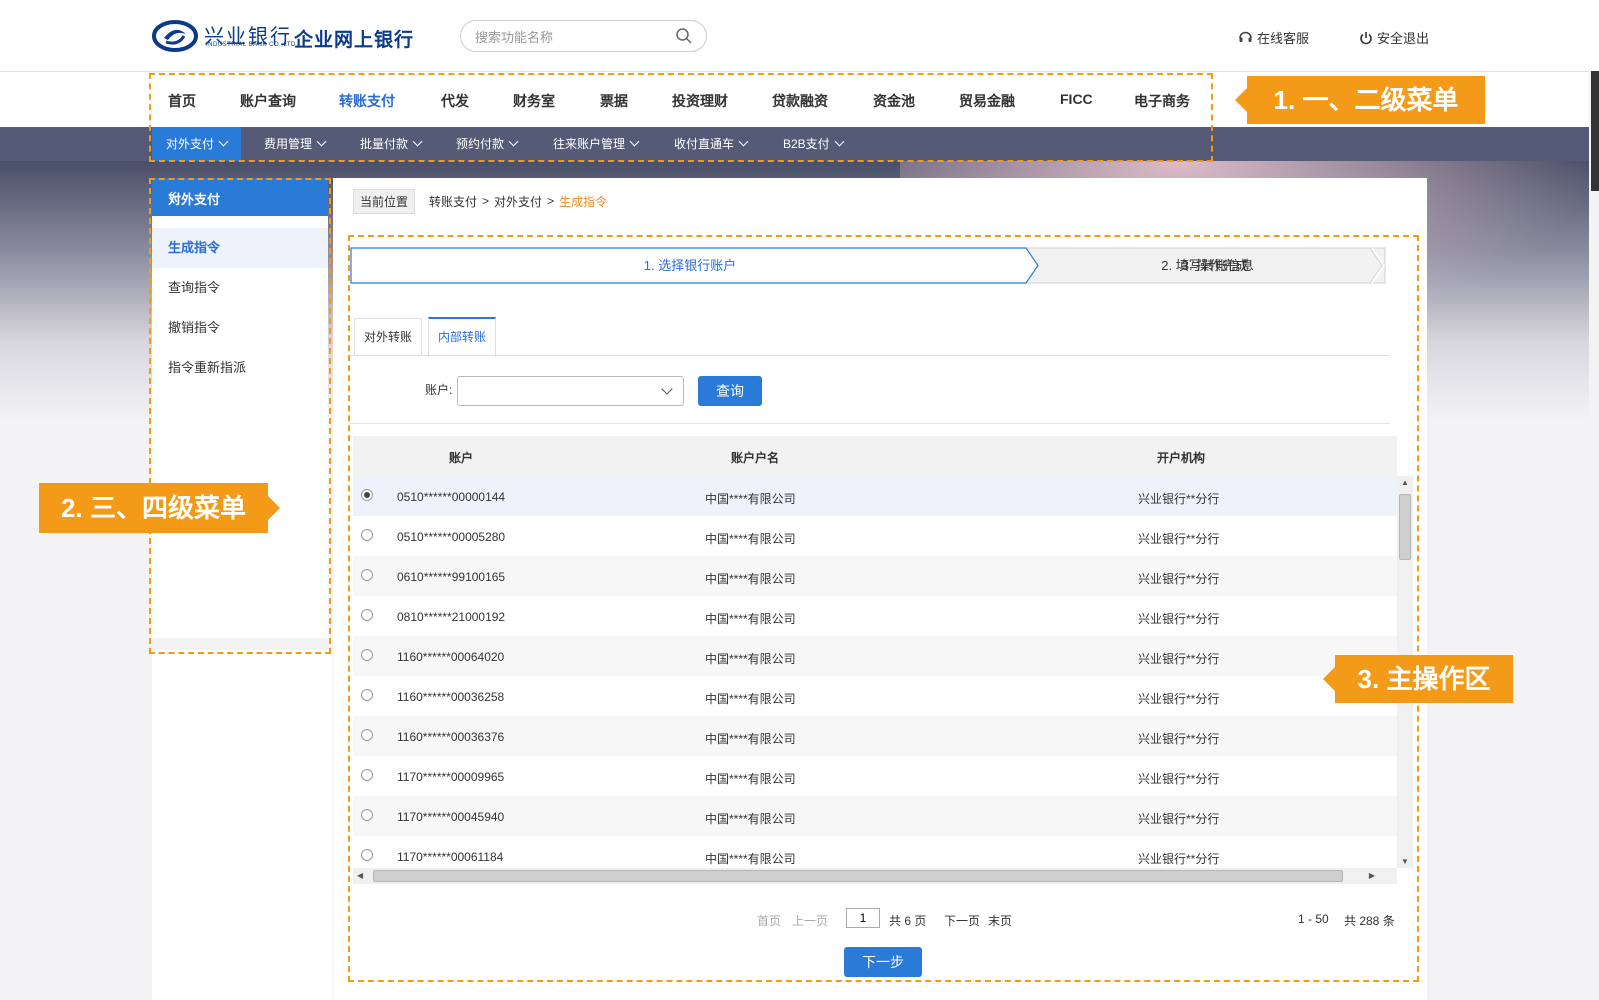 The image size is (1599, 1000). I want to click on bank-emblem-icon, so click(175, 36).